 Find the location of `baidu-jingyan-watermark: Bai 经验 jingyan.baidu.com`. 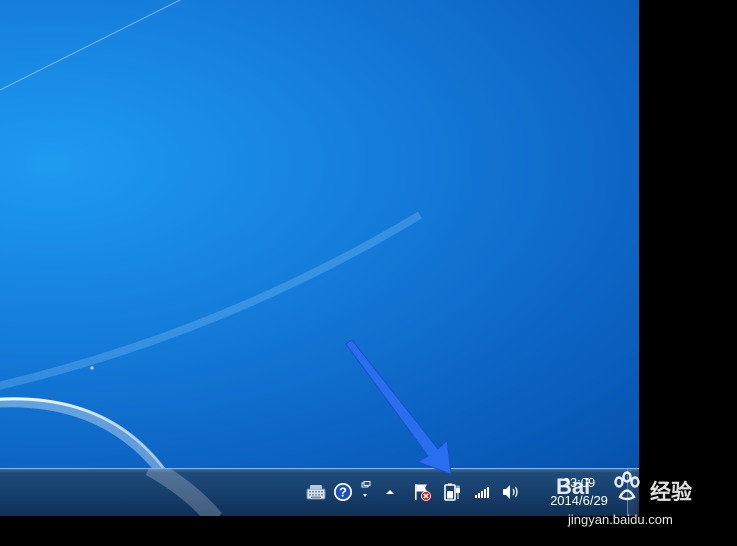

baidu-jingyan-watermark: Bai 经验 jingyan.baidu.com is located at coordinates (637, 504).